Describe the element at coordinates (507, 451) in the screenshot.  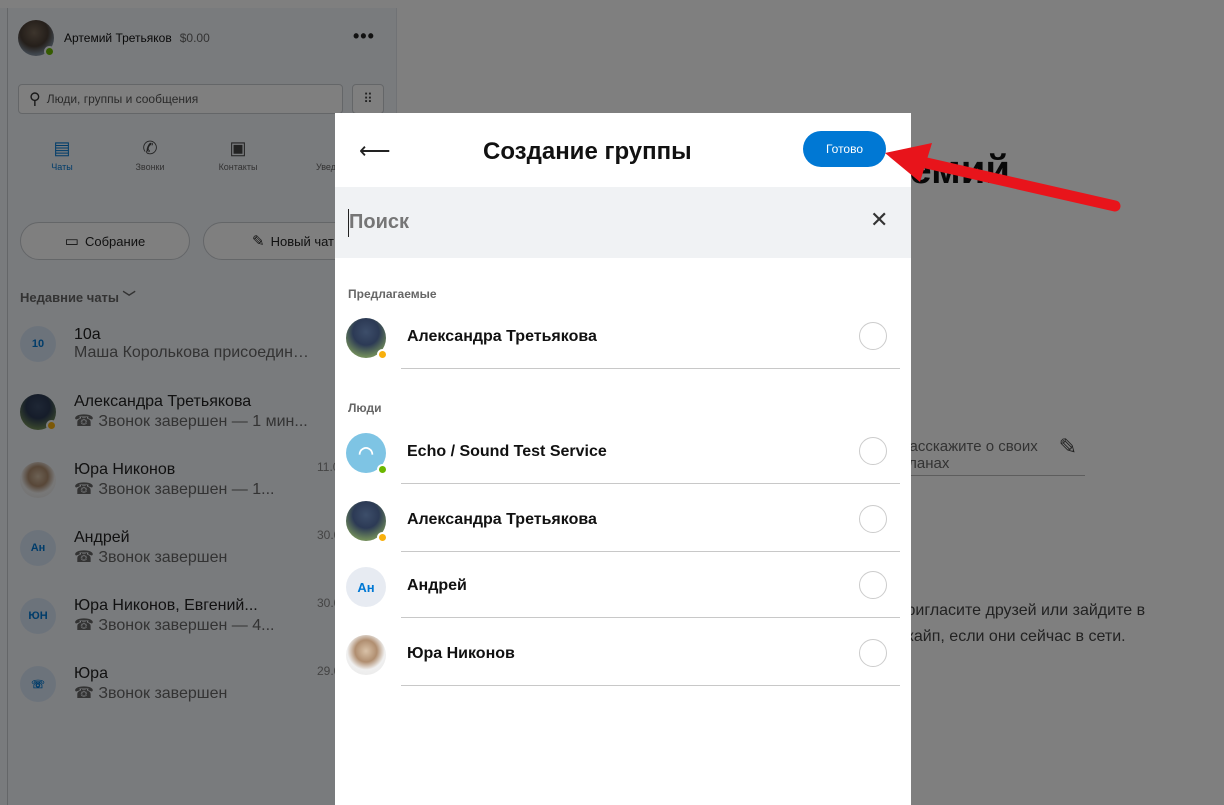
I see `contact-name: Echo / Sound Test Service` at that location.